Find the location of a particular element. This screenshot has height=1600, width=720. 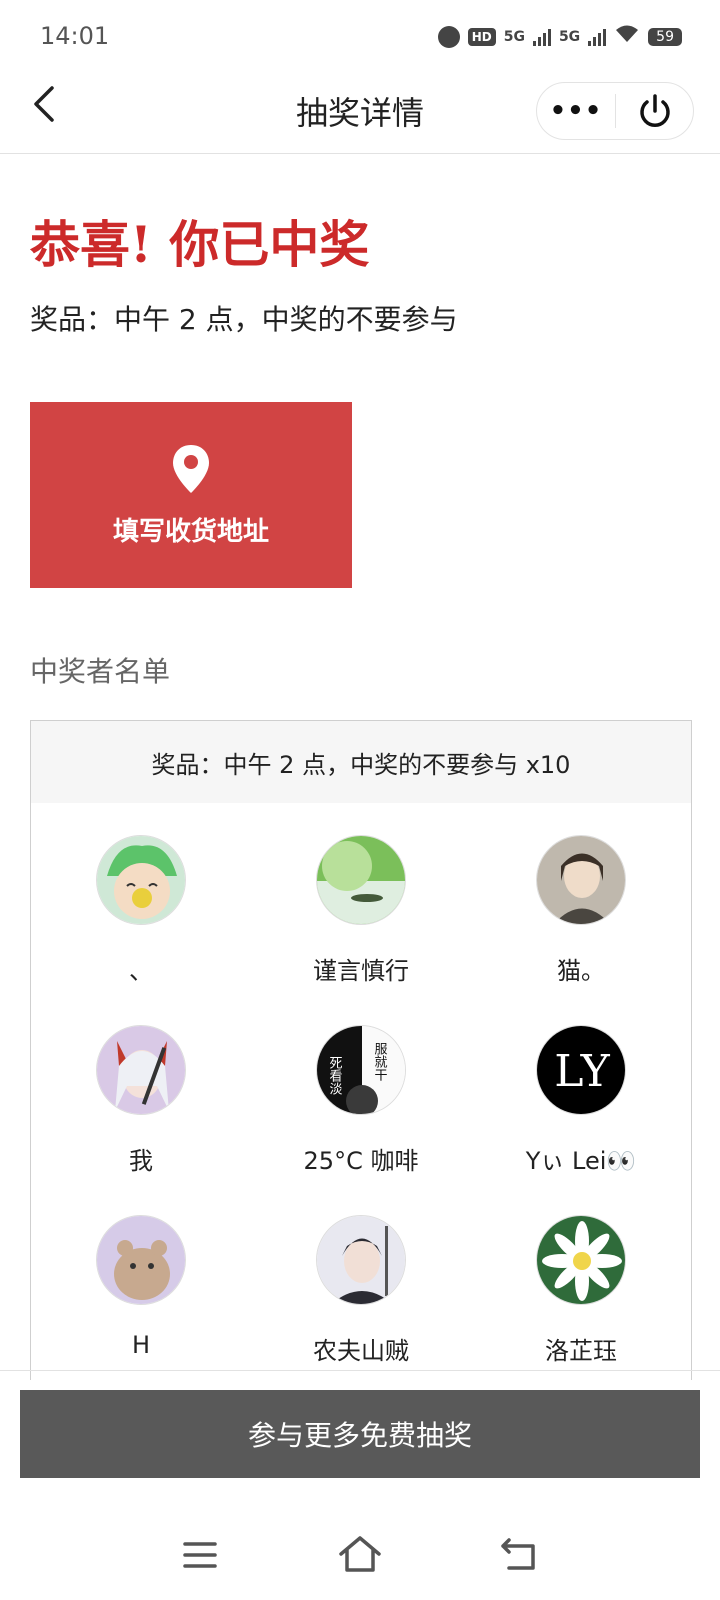

more-button: ••• is located at coordinates (576, 111).